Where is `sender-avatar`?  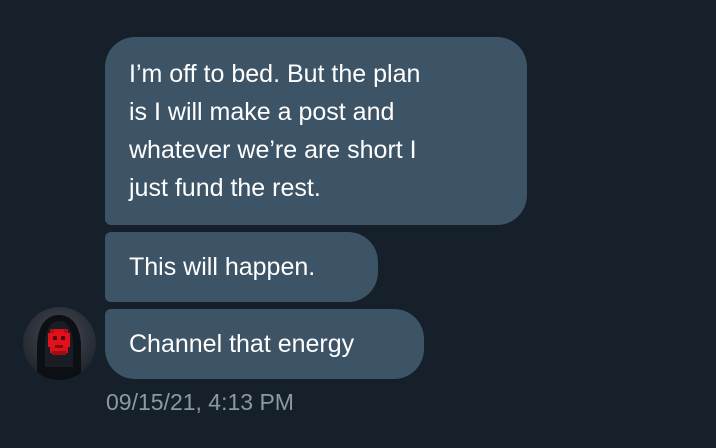
sender-avatar is located at coordinates (59, 343).